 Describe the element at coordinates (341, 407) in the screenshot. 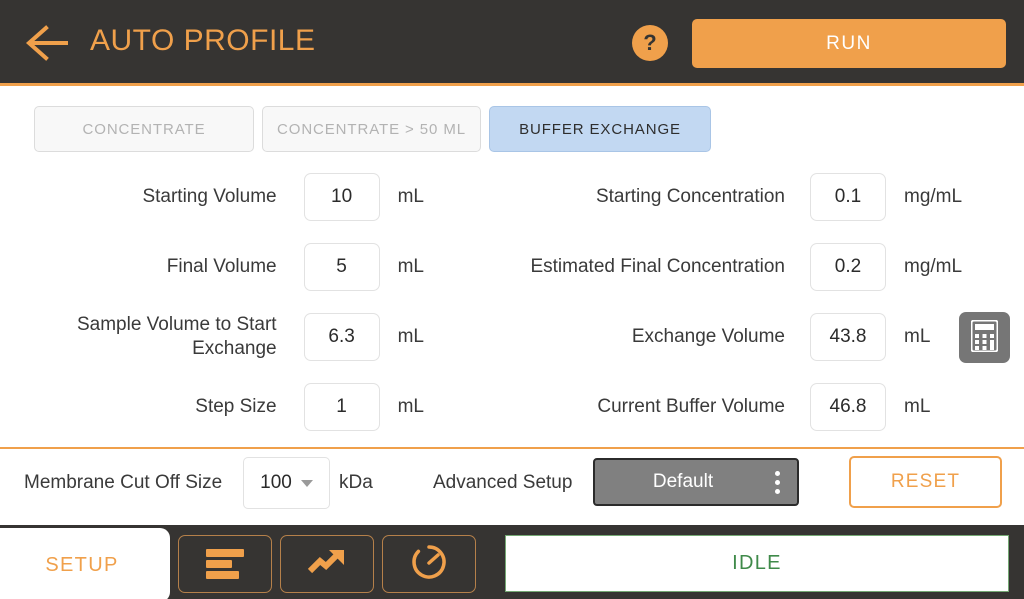

I see `input-step-size` at that location.